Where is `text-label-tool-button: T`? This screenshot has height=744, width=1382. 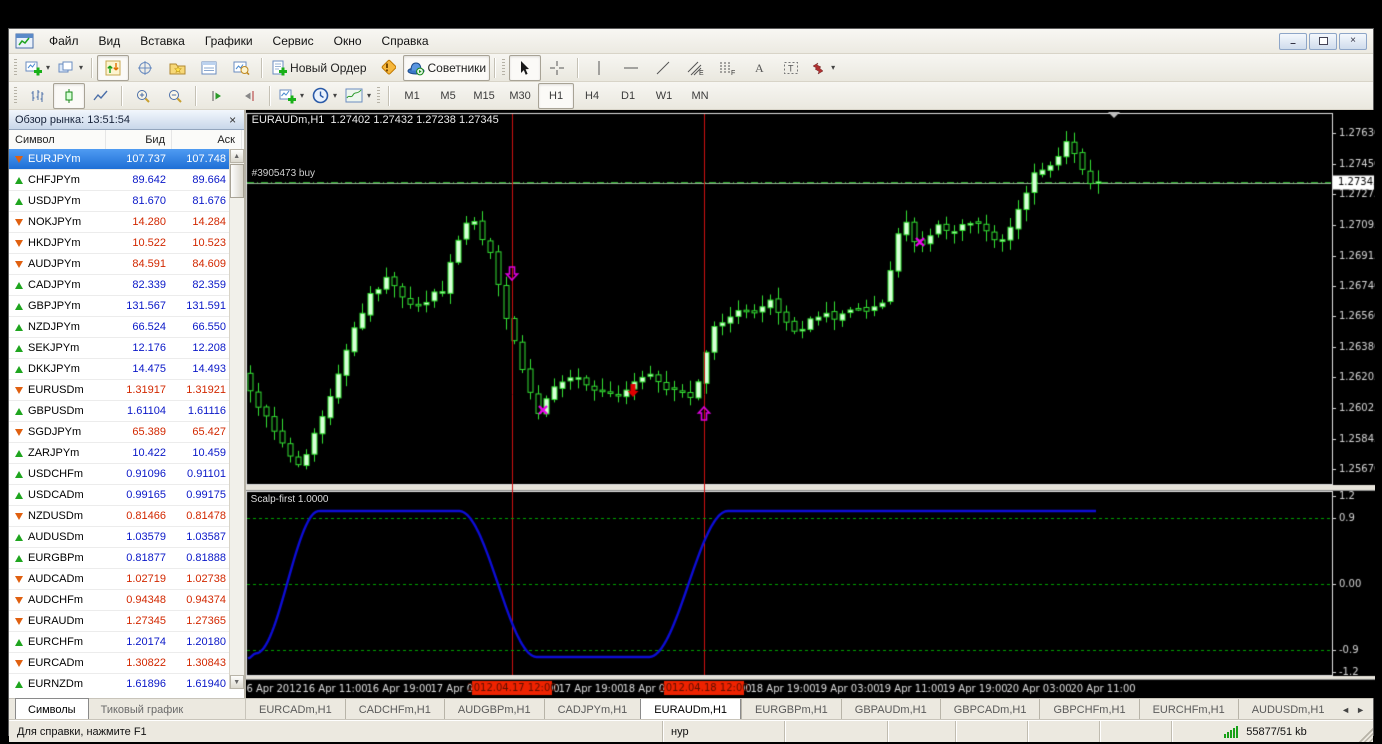 text-label-tool-button: T is located at coordinates (791, 68).